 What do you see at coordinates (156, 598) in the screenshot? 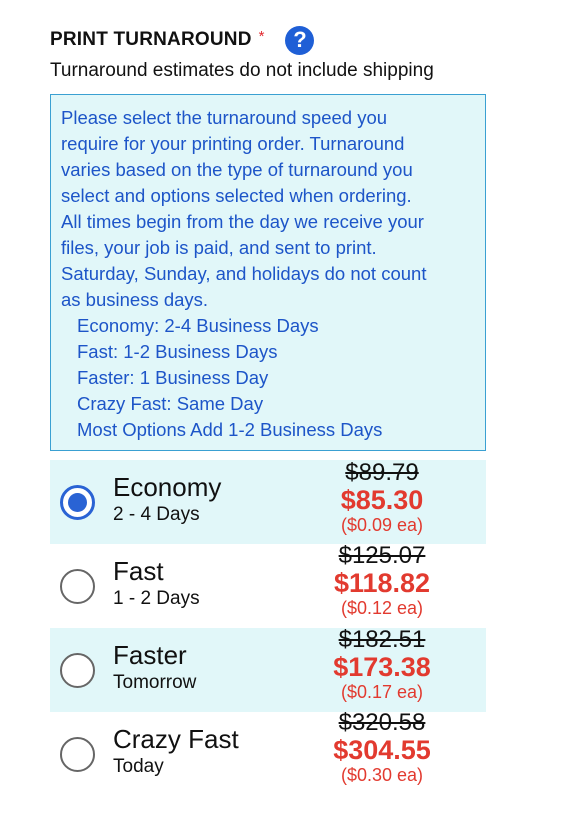
I see `option-days: 1 - 2 Days` at bounding box center [156, 598].